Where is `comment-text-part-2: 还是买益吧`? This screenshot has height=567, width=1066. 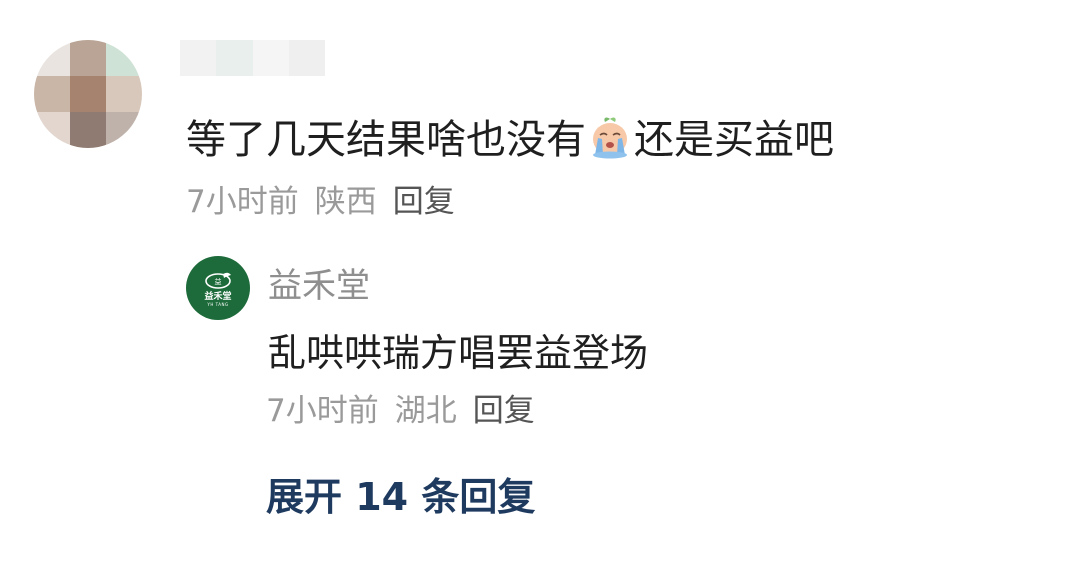 comment-text-part-2: 还是买益吧 is located at coordinates (734, 140).